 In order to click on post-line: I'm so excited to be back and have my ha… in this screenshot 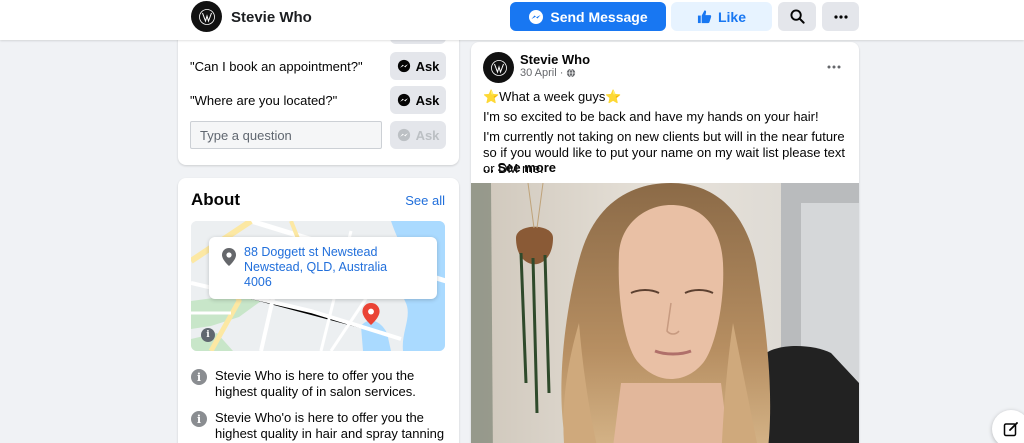, I will do `click(651, 116)`.